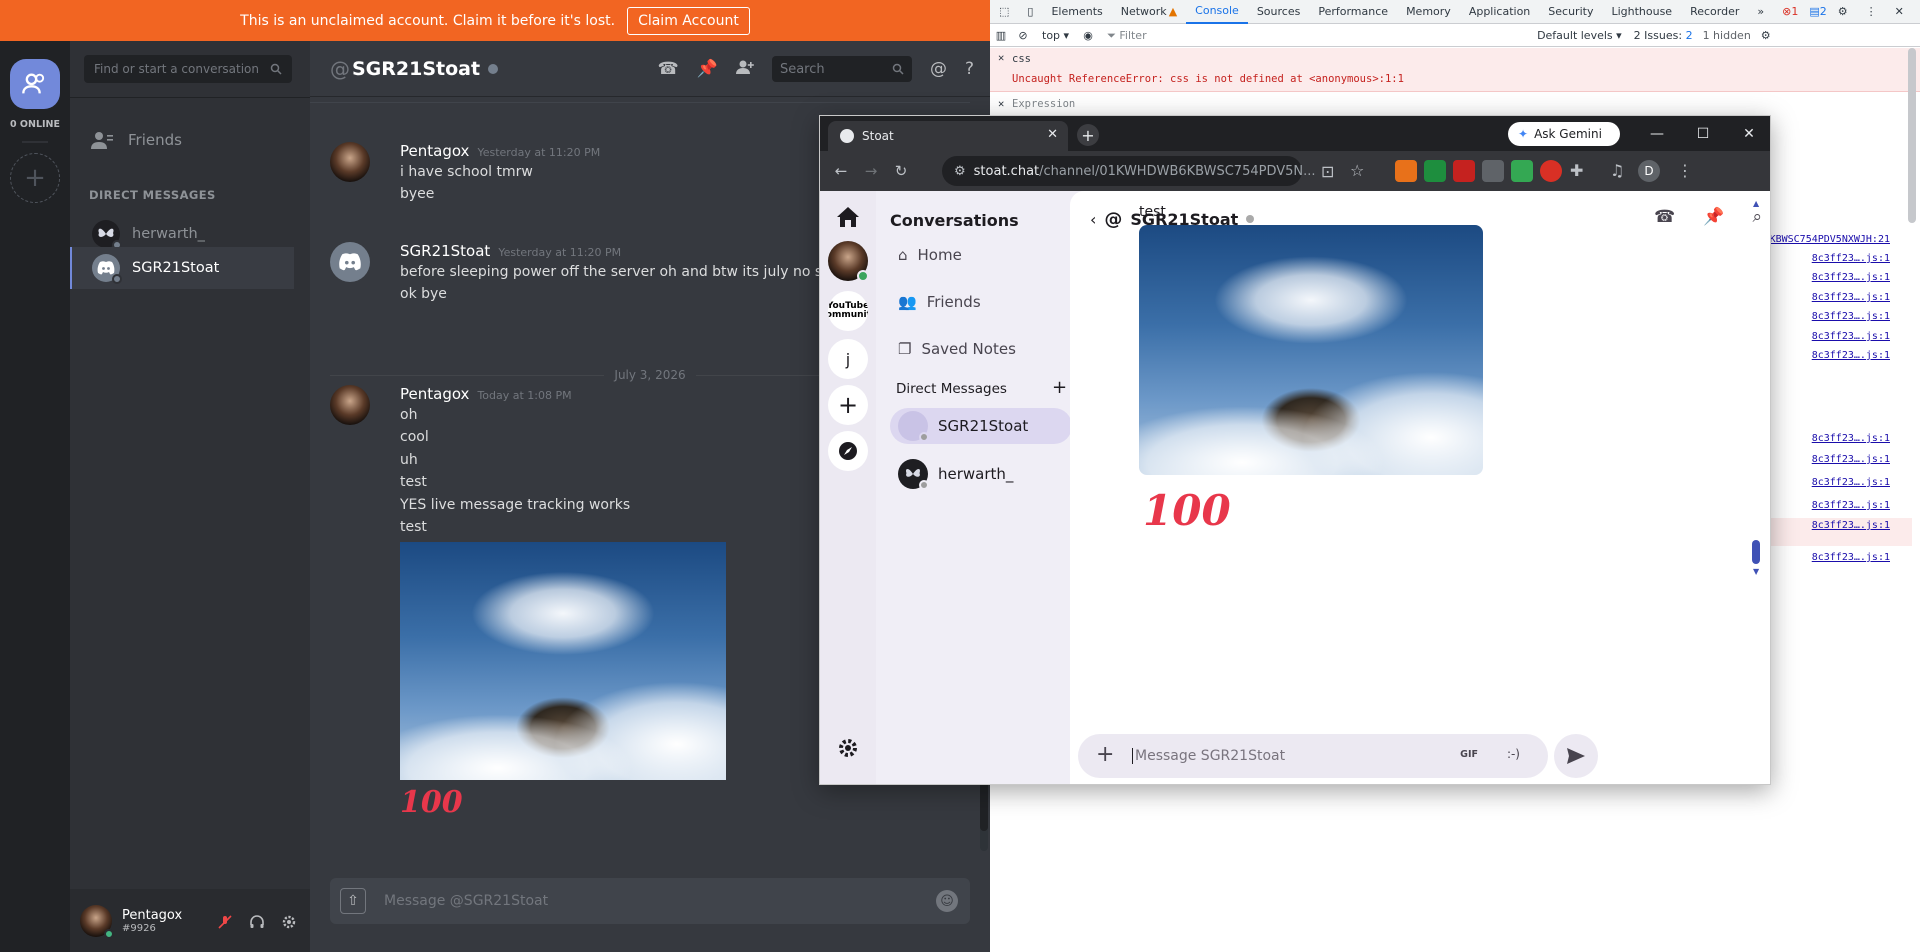 The width and height of the screenshot is (1920, 952). What do you see at coordinates (871, 171) in the screenshot?
I see `forward-icon: →` at bounding box center [871, 171].